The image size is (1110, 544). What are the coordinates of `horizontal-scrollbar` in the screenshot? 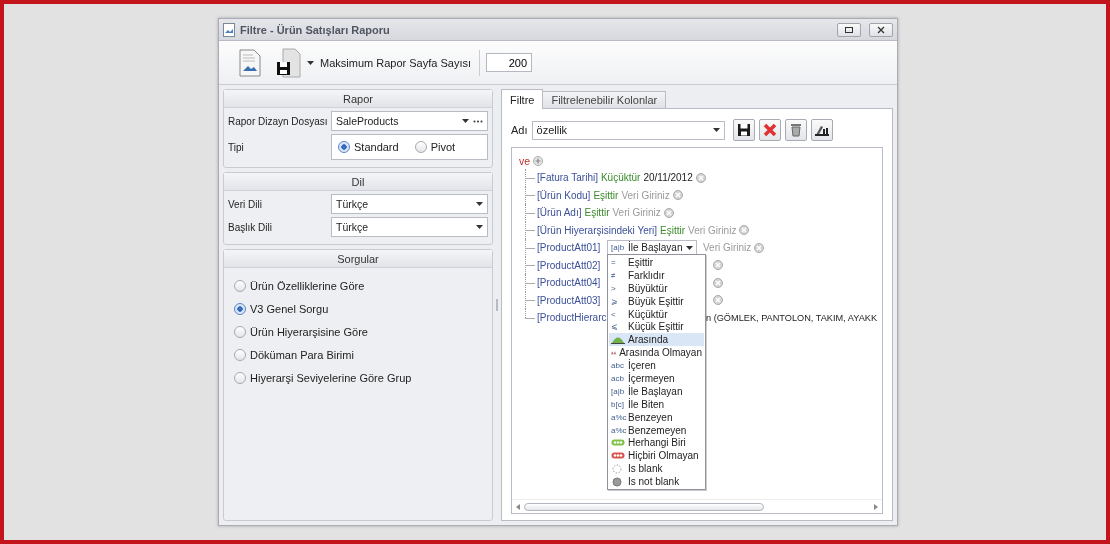 It's located at (697, 506).